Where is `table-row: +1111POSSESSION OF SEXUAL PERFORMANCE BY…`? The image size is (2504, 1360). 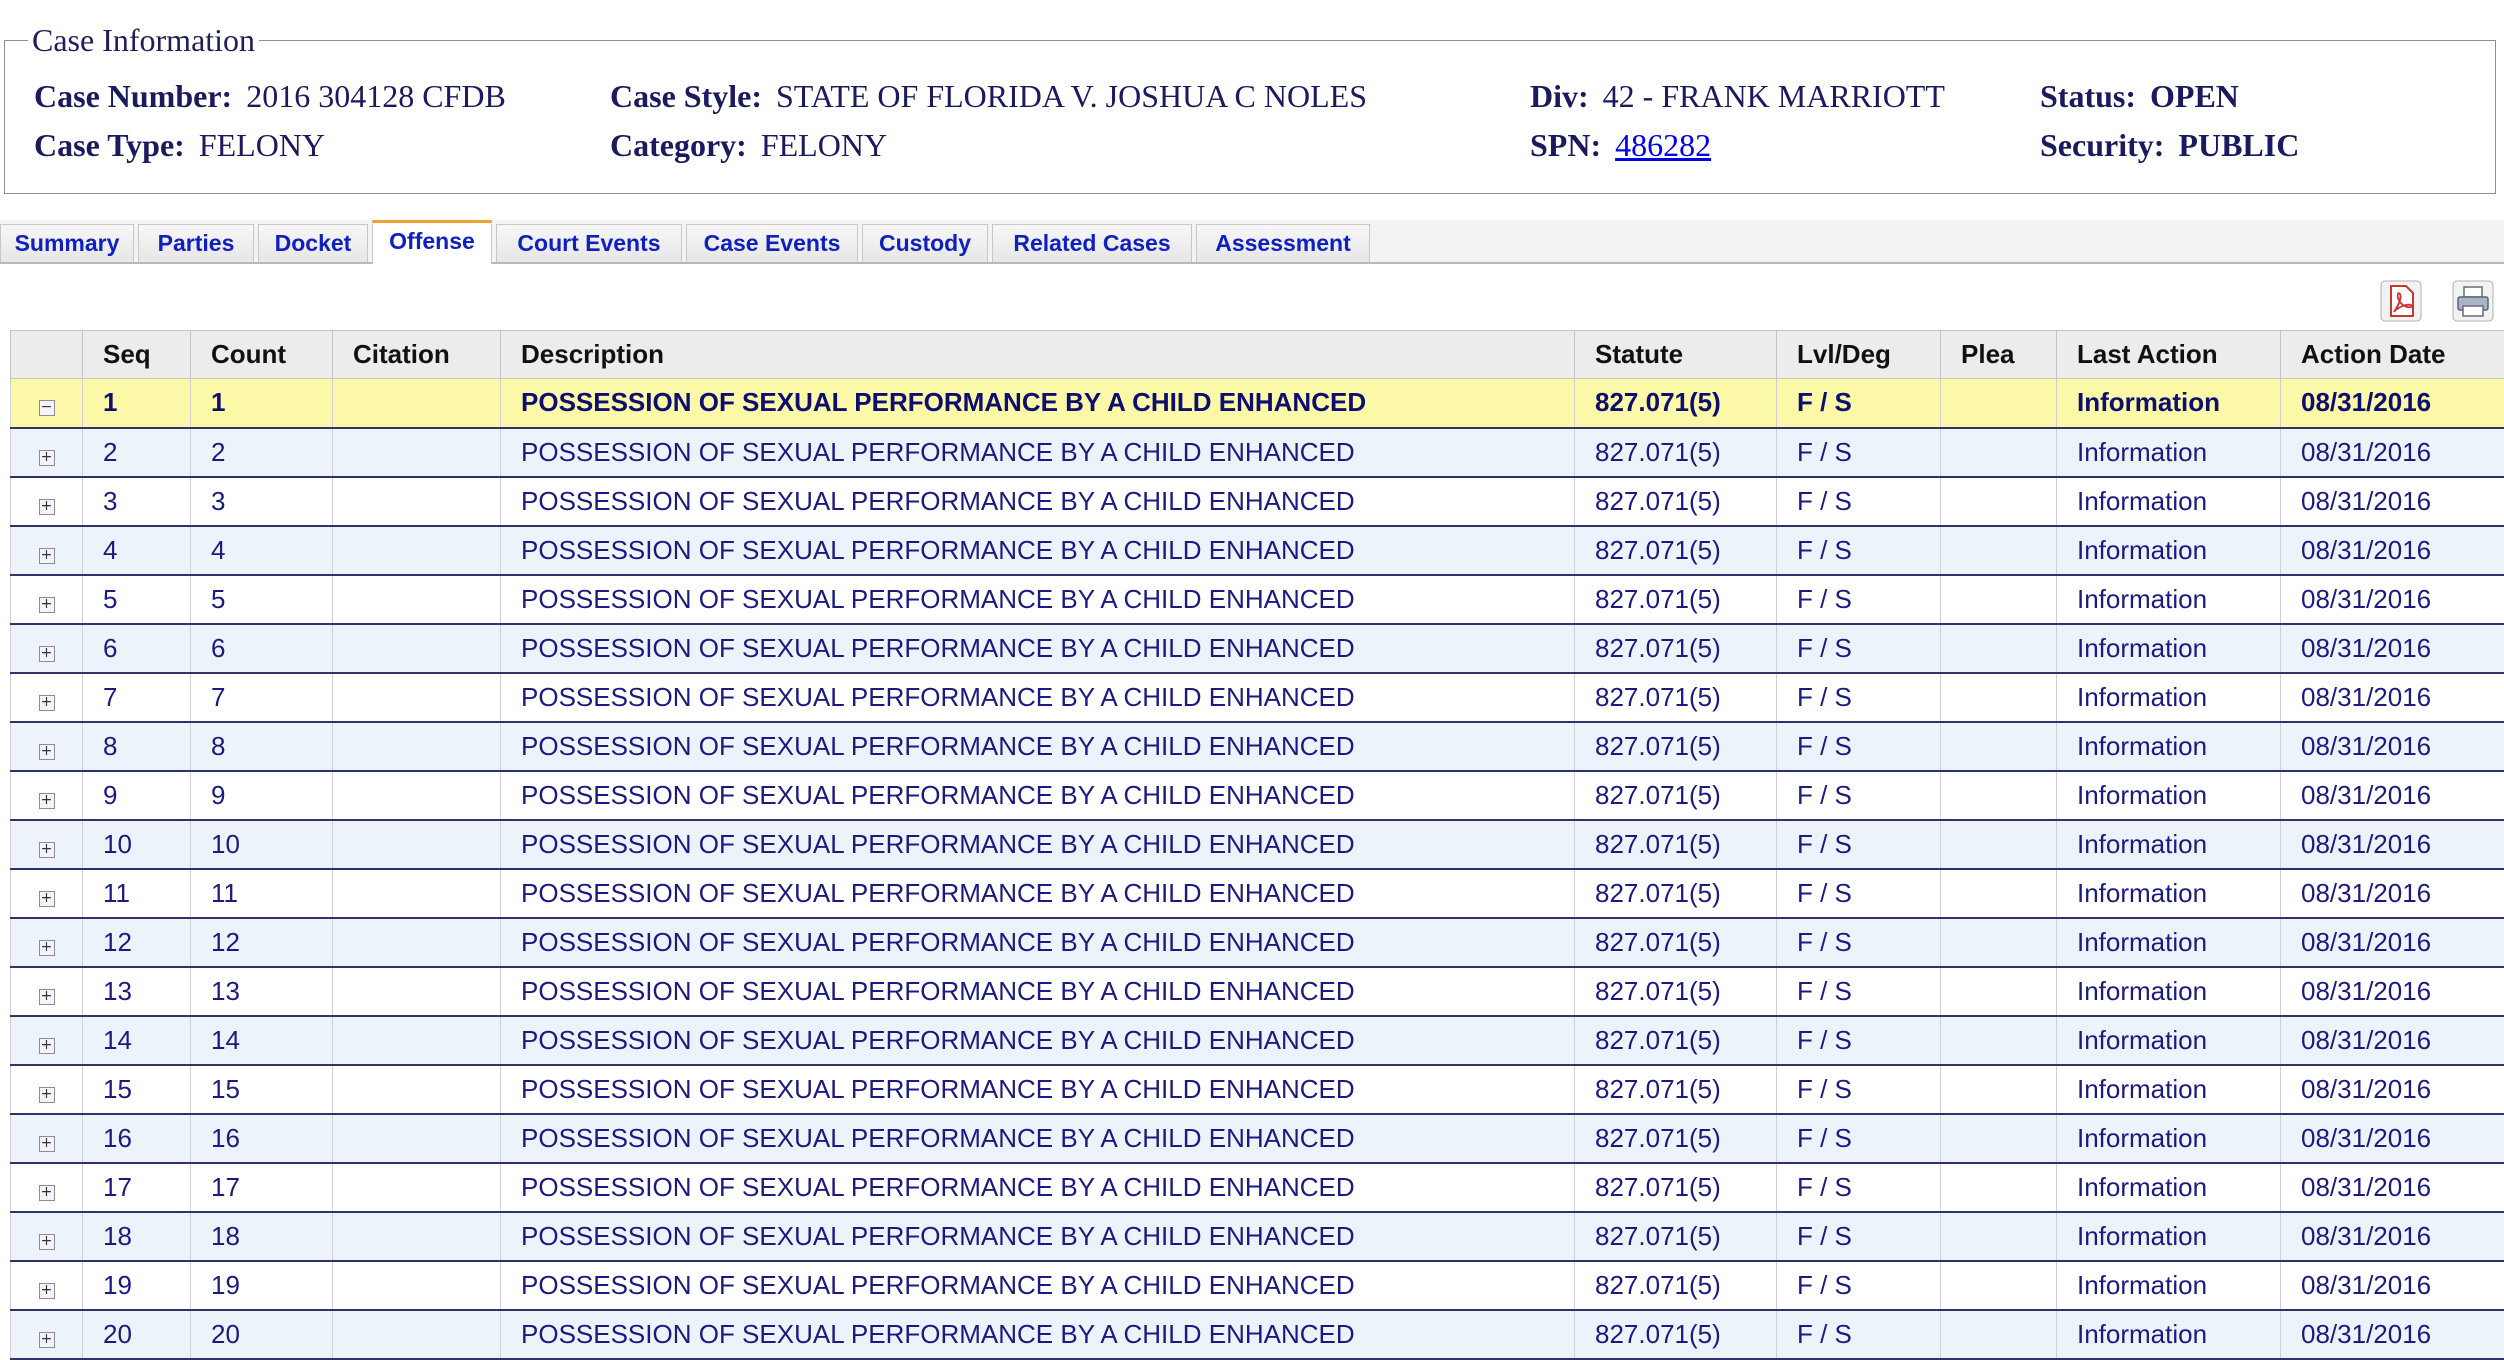
table-row: +1111POSSESSION OF SEXUAL PERFORMANCE BY… is located at coordinates (1257, 893).